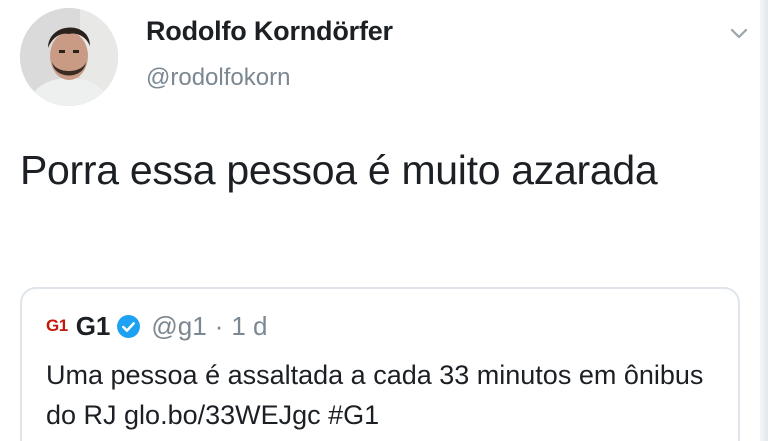  Describe the element at coordinates (57, 325) in the screenshot. I see `g1-logo: G1` at that location.